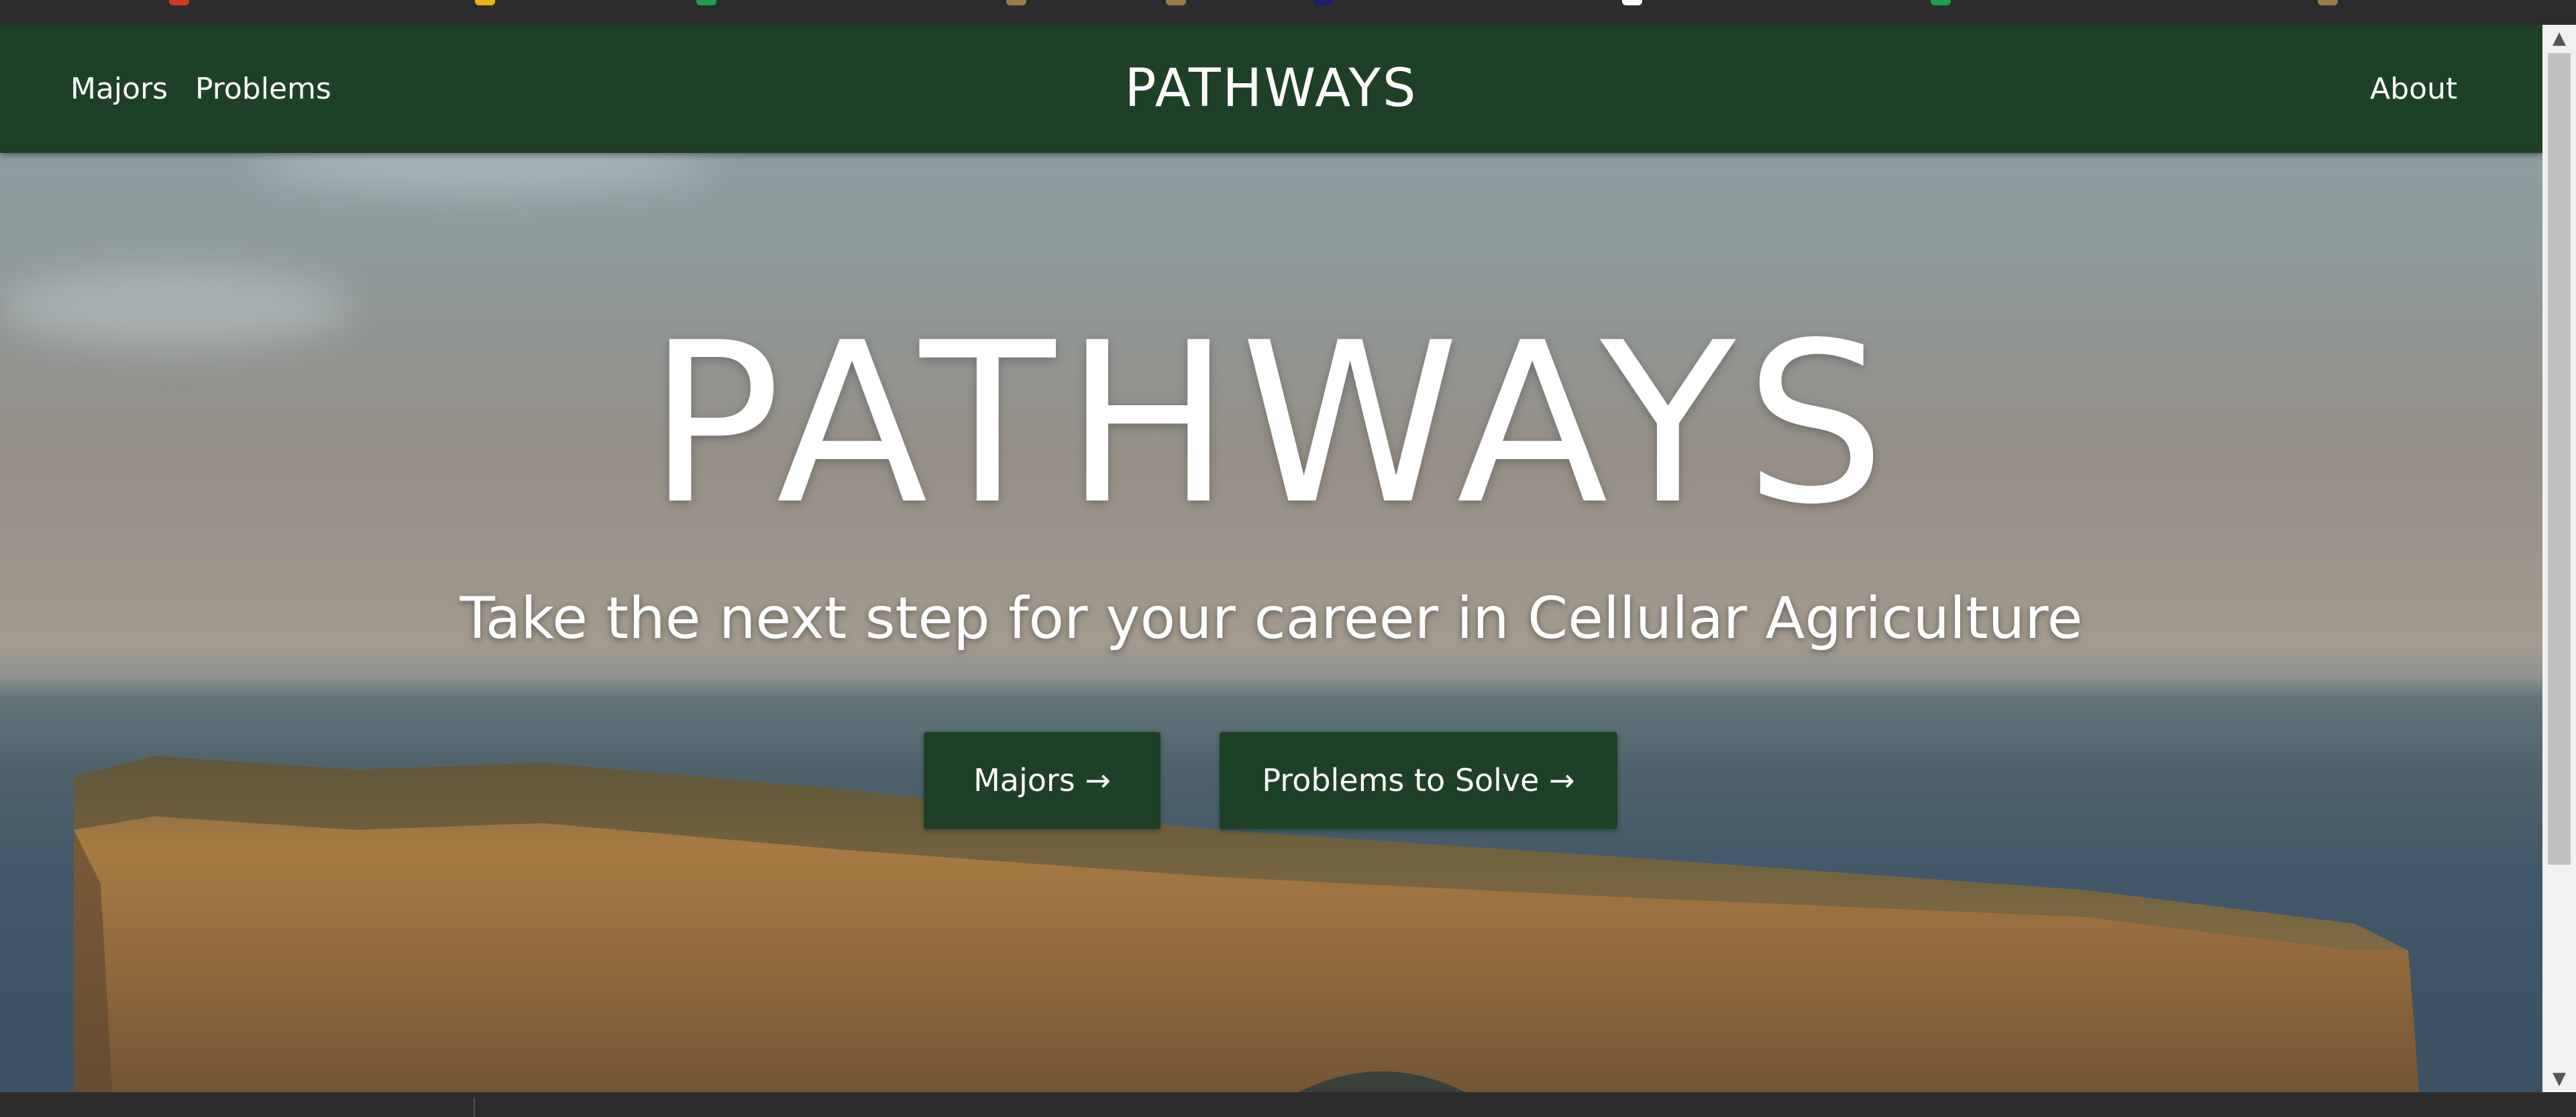 This screenshot has height=1117, width=2576. Describe the element at coordinates (706, 2) in the screenshot. I see `tab-favicon-green` at that location.